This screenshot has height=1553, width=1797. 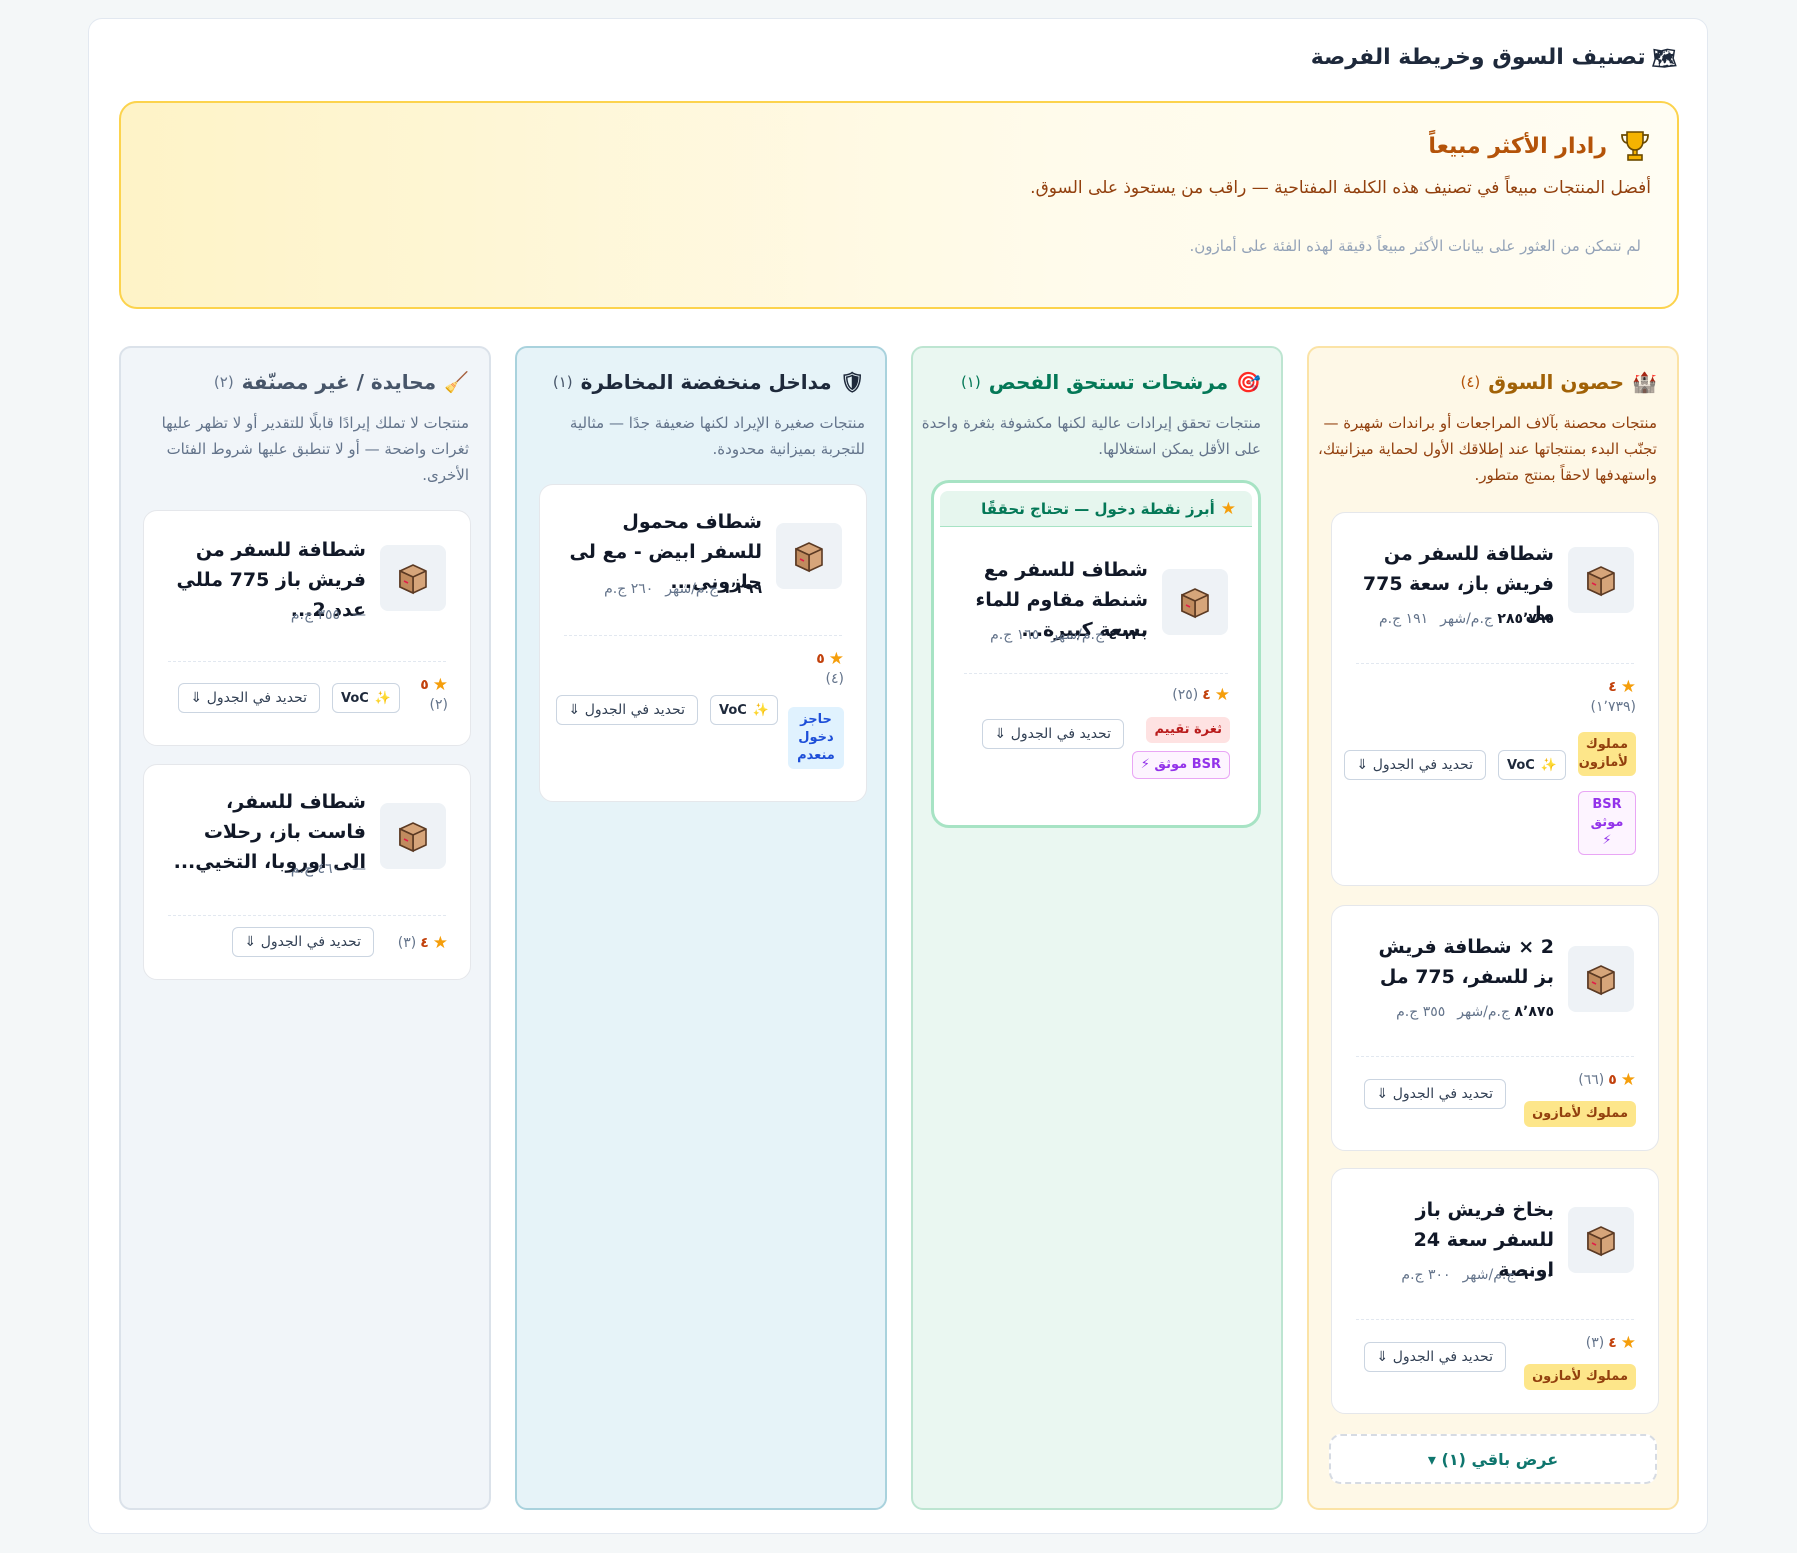 I want to click on column-title: مداخل منخفضة المخاطرة, so click(x=706, y=382).